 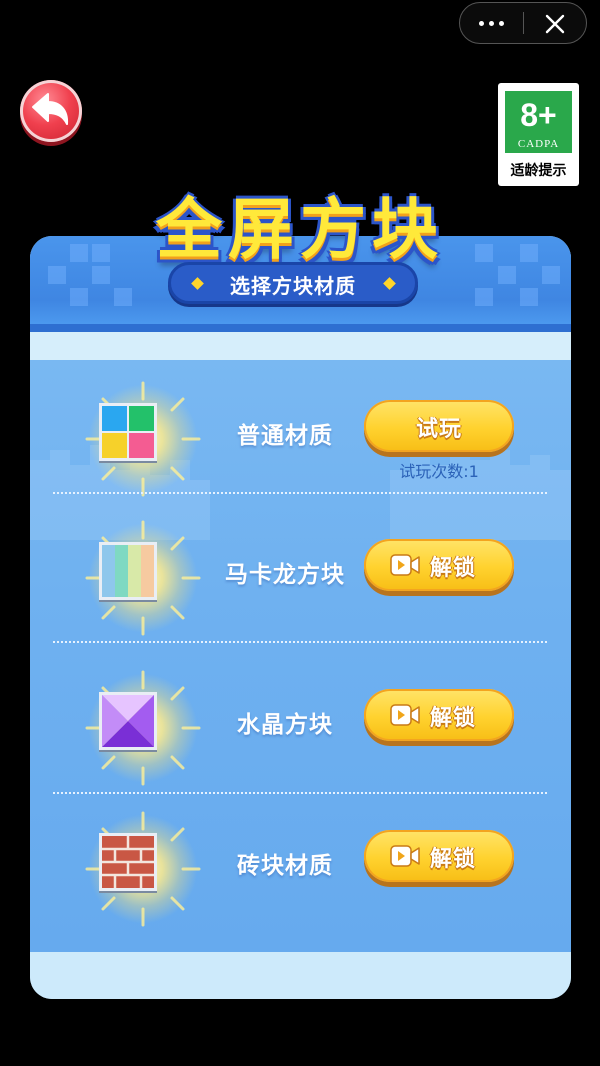 I want to click on try-button-label: 试玩, so click(x=438, y=429).